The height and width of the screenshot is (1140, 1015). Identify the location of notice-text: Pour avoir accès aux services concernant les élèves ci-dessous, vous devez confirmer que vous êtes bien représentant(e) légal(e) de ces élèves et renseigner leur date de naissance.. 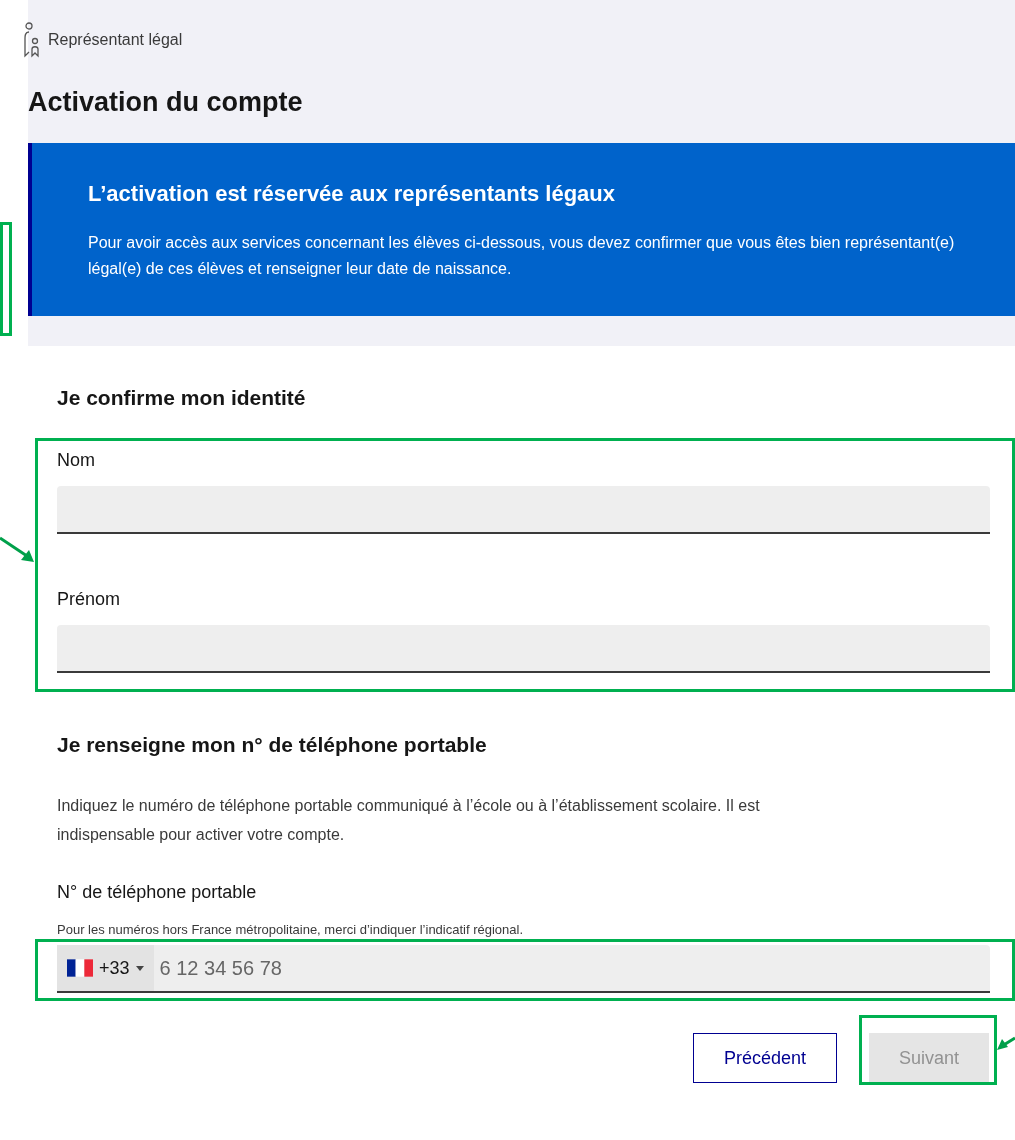
(522, 255).